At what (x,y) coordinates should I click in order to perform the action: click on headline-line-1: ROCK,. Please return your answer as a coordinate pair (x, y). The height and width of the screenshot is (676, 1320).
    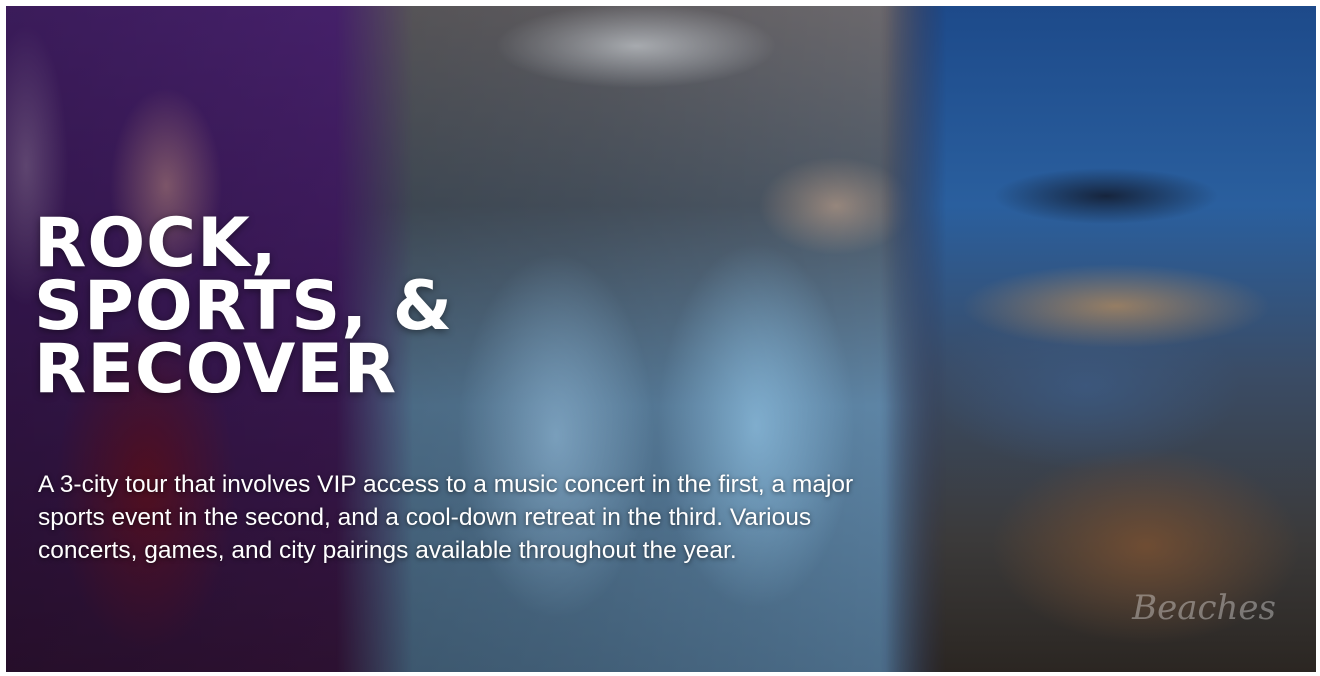
    Looking at the image, I should click on (156, 243).